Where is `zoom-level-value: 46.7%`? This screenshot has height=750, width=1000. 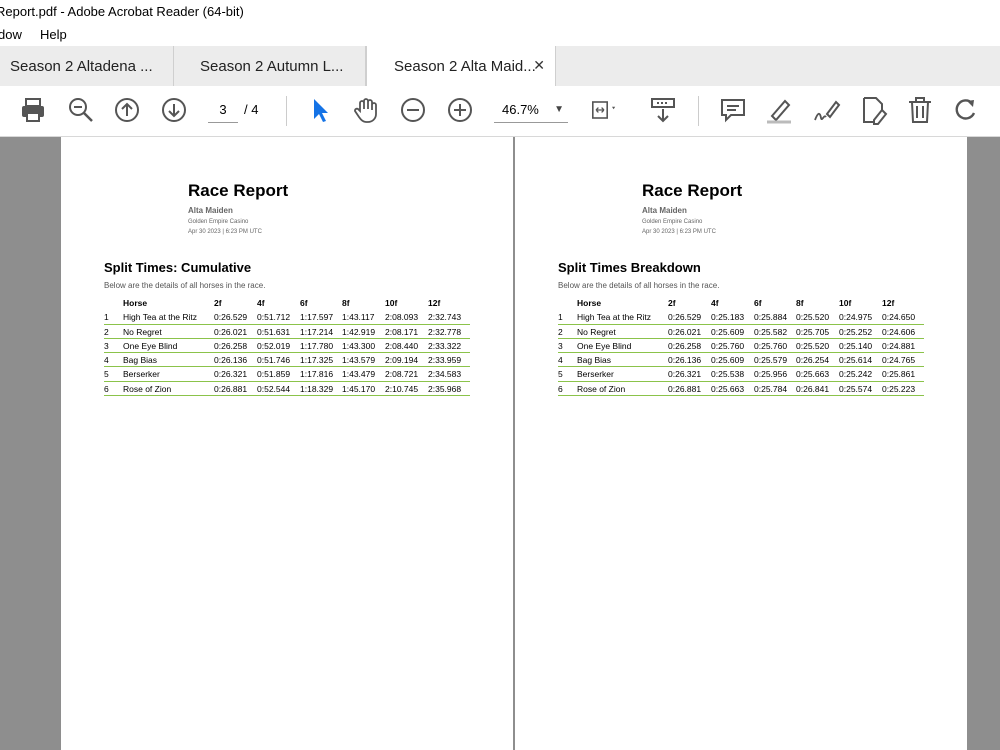 zoom-level-value: 46.7% is located at coordinates (520, 109).